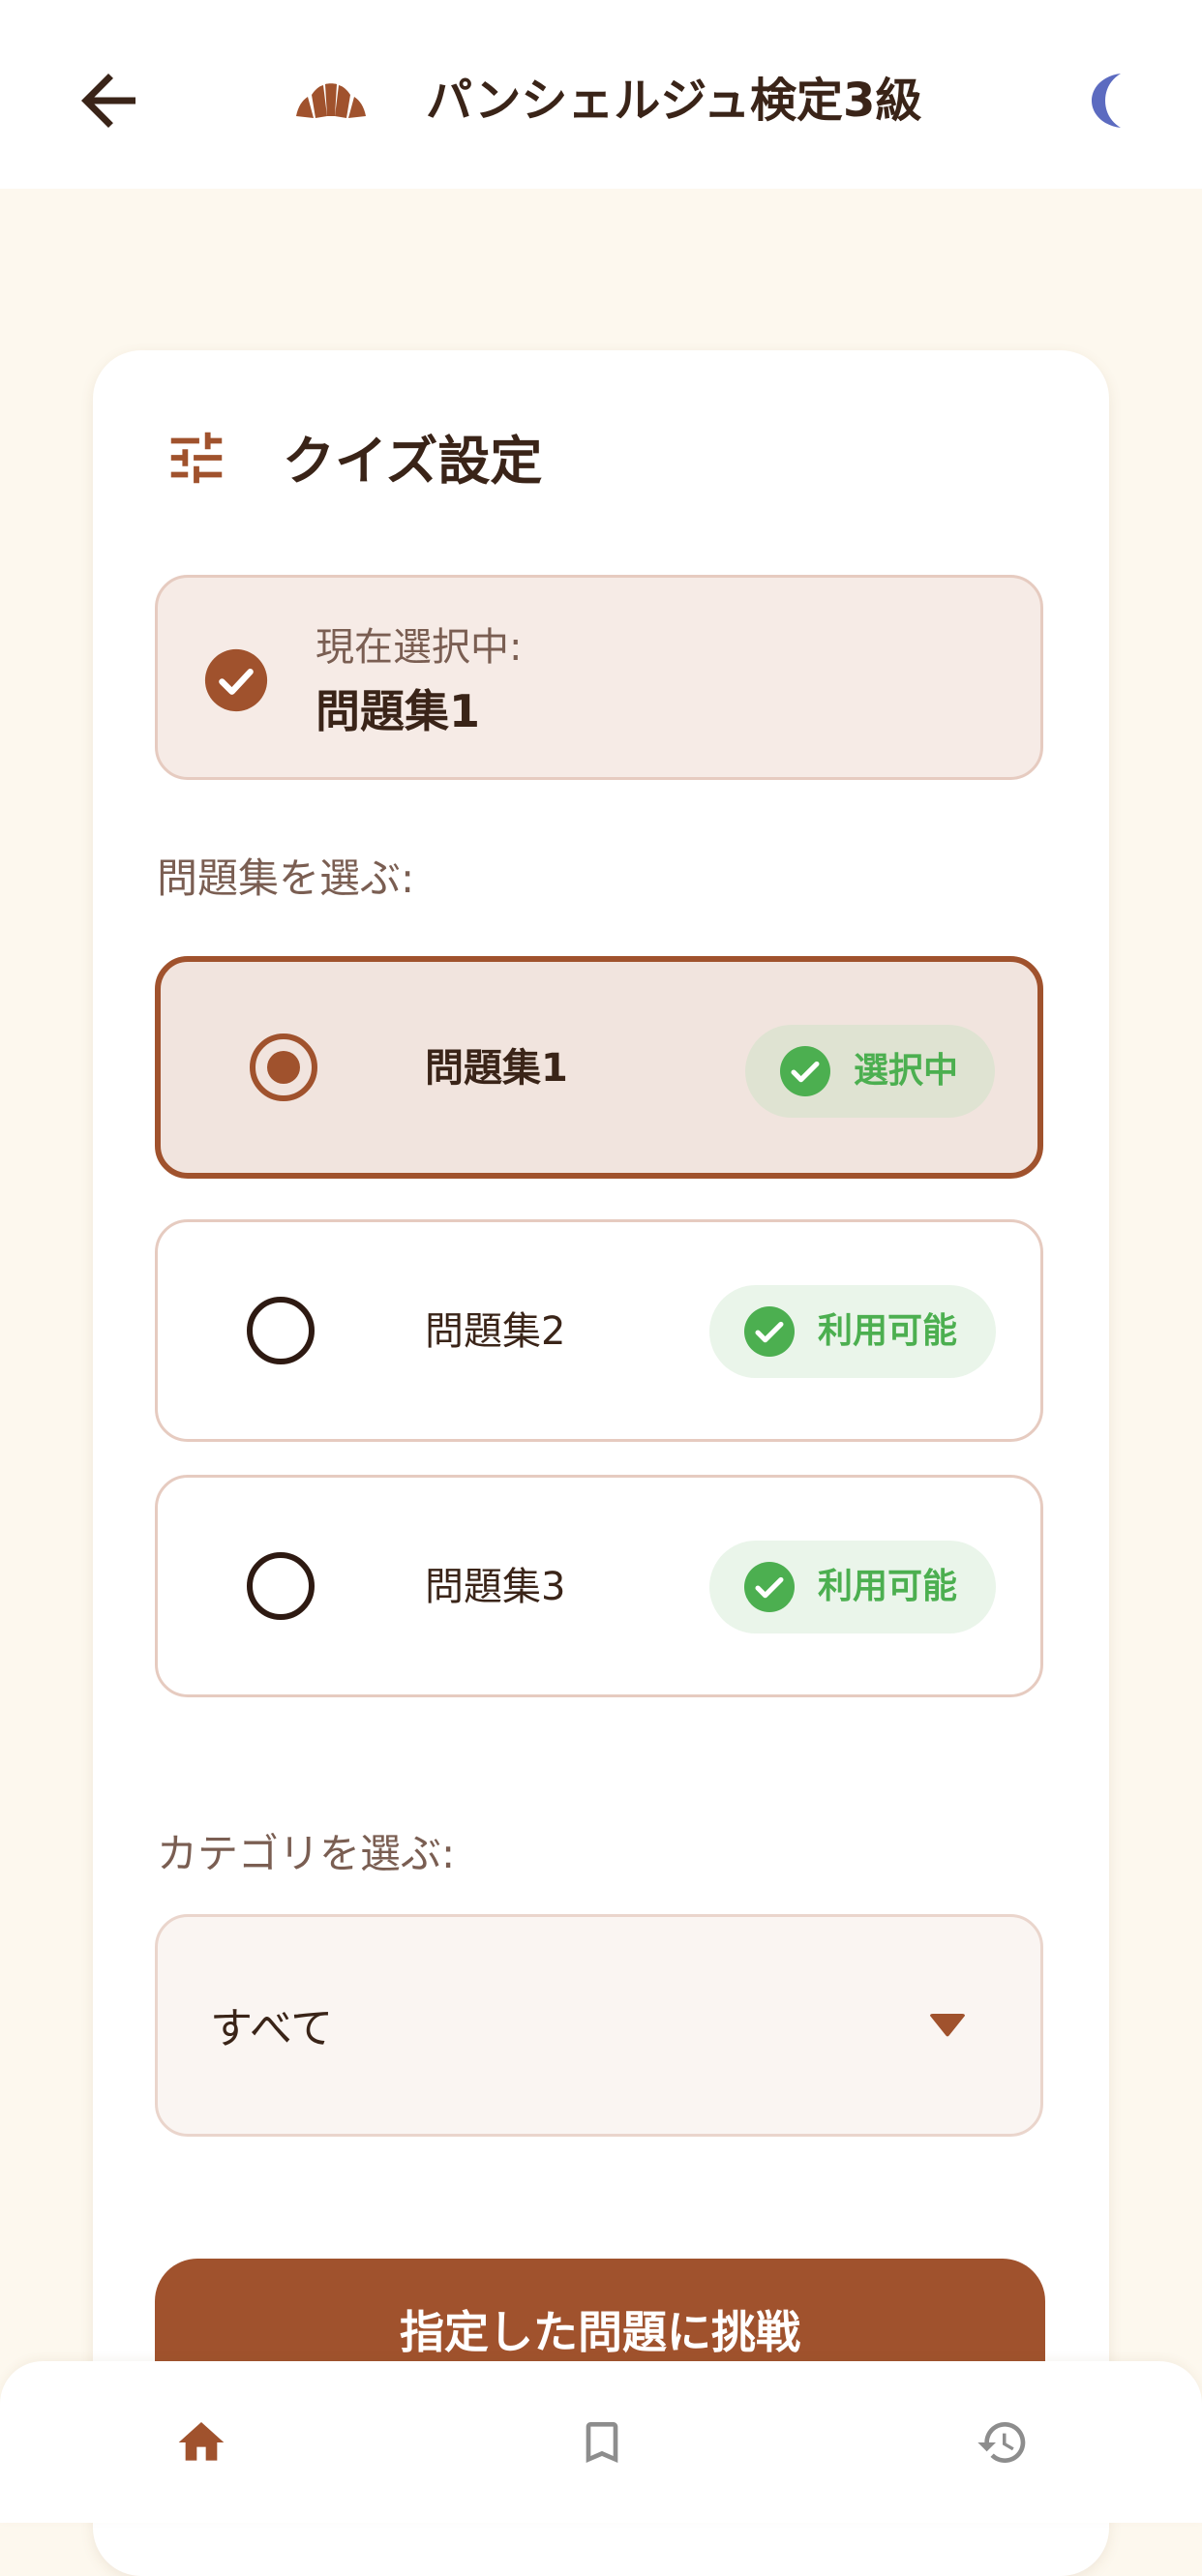 This screenshot has width=1202, height=2576. Describe the element at coordinates (306, 1853) in the screenshot. I see `category-label: カテゴリを選ぶ:` at that location.